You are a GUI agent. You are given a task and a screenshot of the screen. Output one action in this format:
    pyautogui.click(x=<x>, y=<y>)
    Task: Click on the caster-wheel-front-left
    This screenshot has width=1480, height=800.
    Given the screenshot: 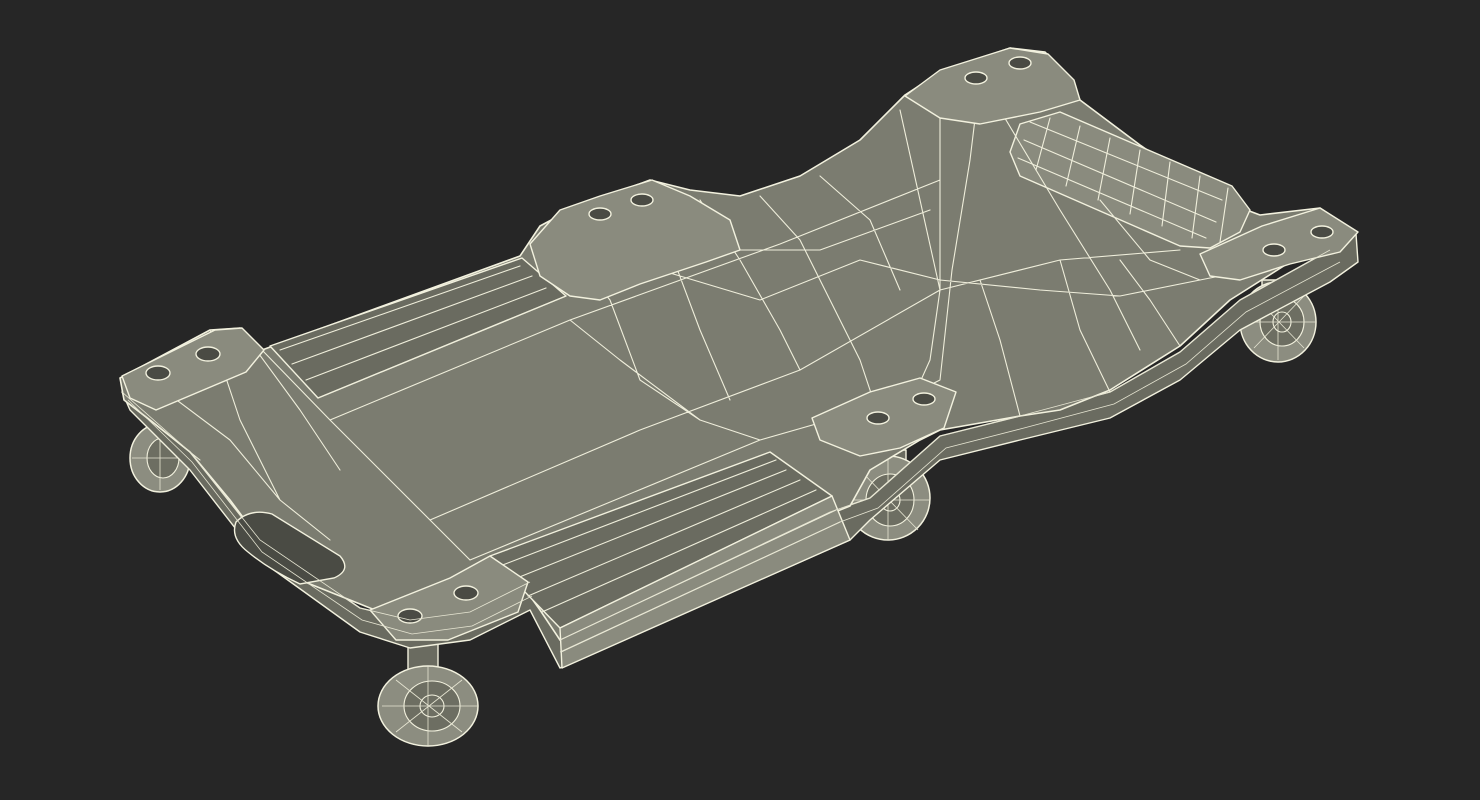 What is the action you would take?
    pyautogui.click(x=428, y=693)
    